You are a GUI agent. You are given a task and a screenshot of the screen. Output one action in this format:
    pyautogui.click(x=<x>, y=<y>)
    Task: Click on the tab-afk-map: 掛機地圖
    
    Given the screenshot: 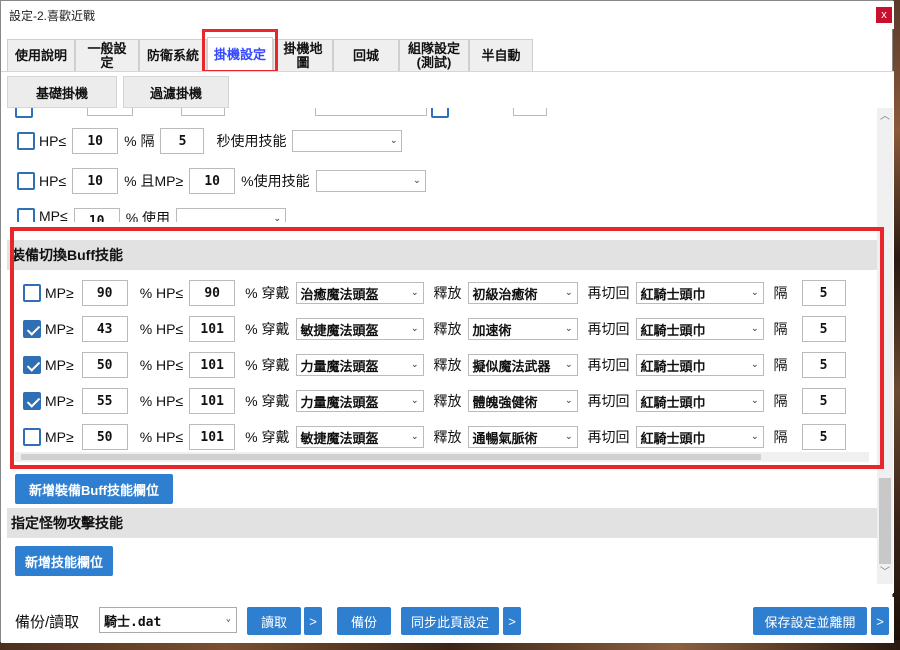 What is the action you would take?
    pyautogui.click(x=303, y=55)
    